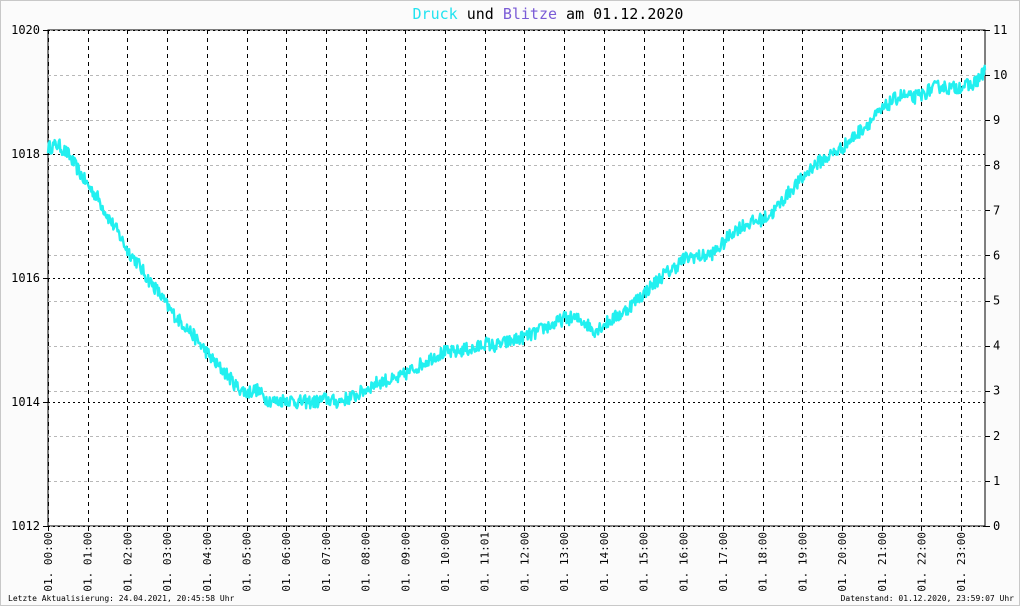 The image size is (1020, 606). Describe the element at coordinates (485, 562) in the screenshot. I see `x-tick-label: 01. 11:01` at that location.